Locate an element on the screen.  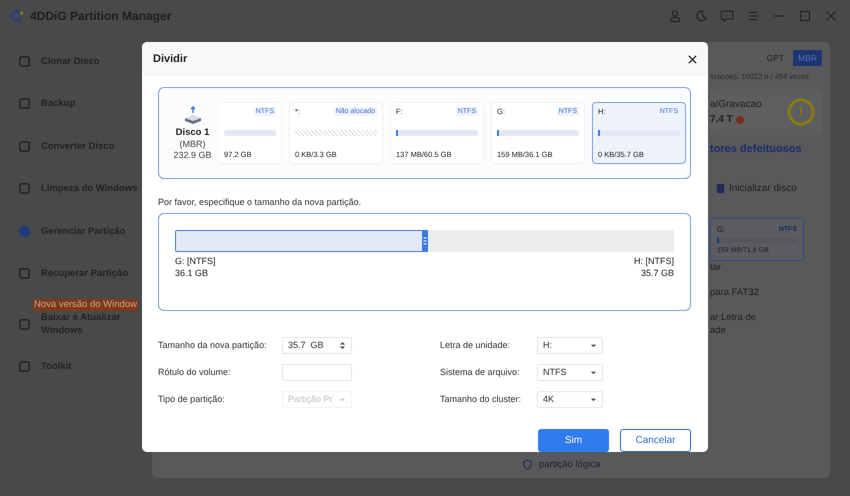
action-label: ar Letra de ade is located at coordinates (766, 324).